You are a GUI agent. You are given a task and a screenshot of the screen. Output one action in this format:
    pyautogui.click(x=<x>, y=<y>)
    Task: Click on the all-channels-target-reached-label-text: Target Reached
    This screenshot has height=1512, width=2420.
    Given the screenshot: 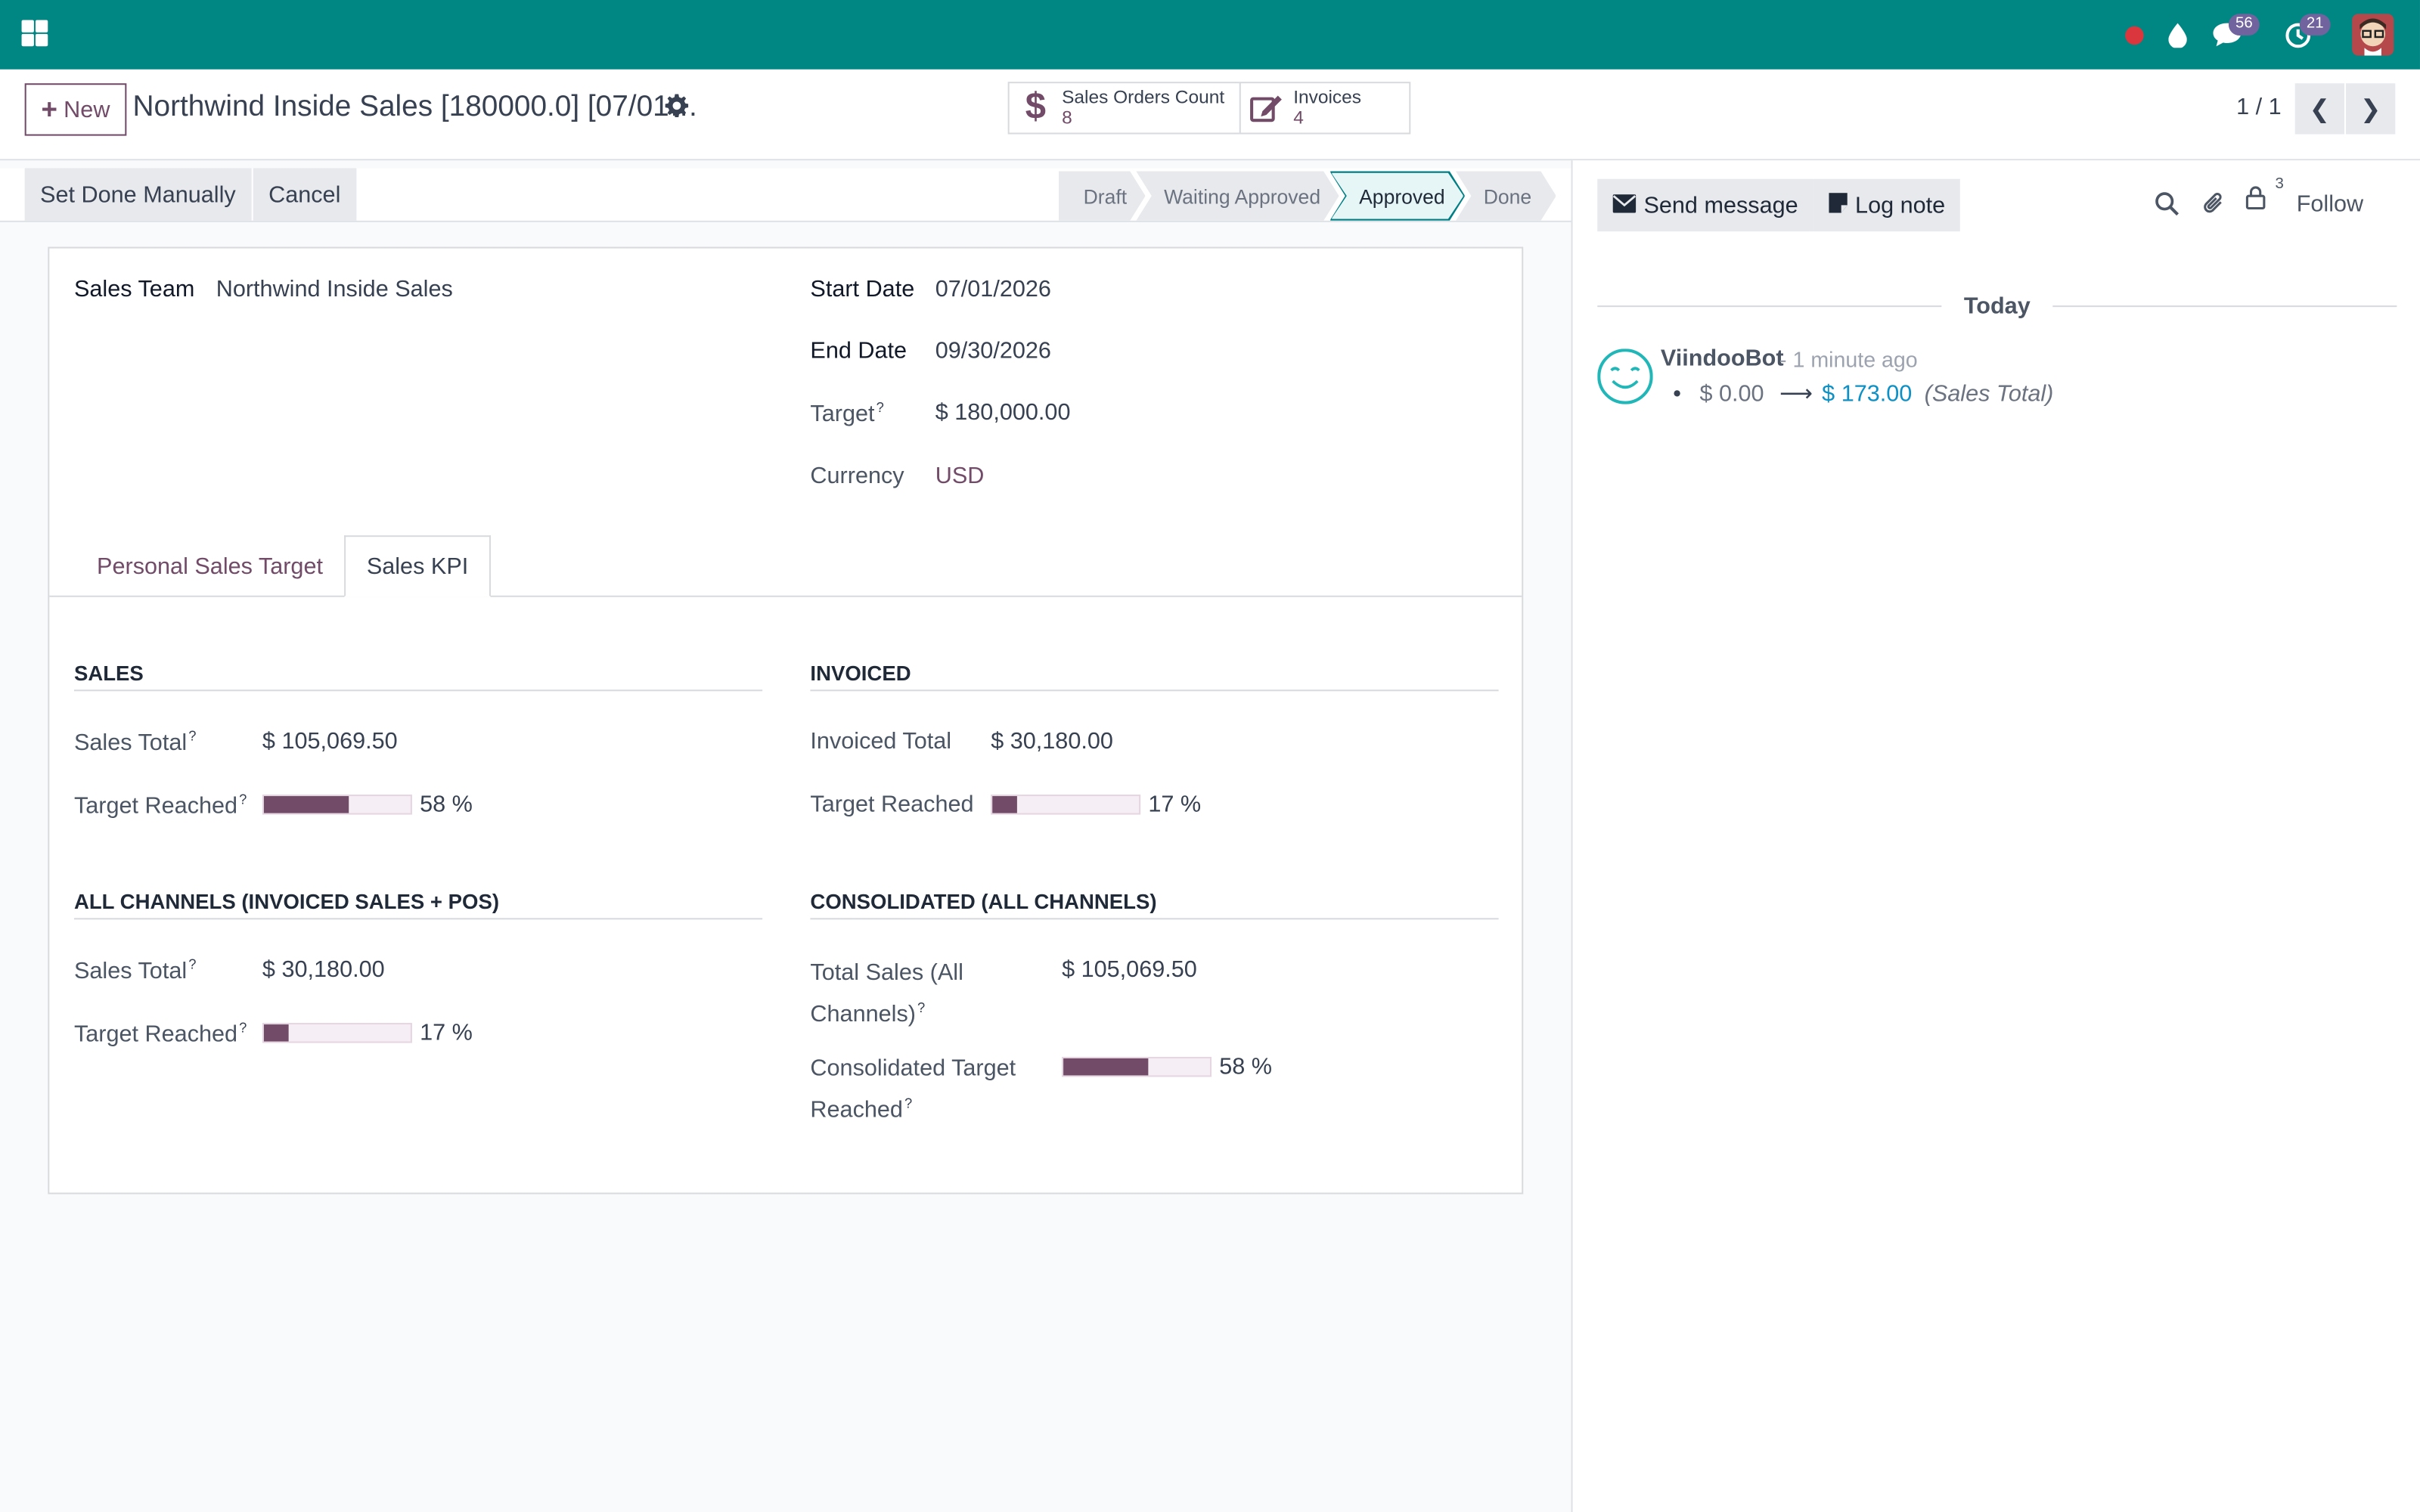 What is the action you would take?
    pyautogui.click(x=155, y=1034)
    